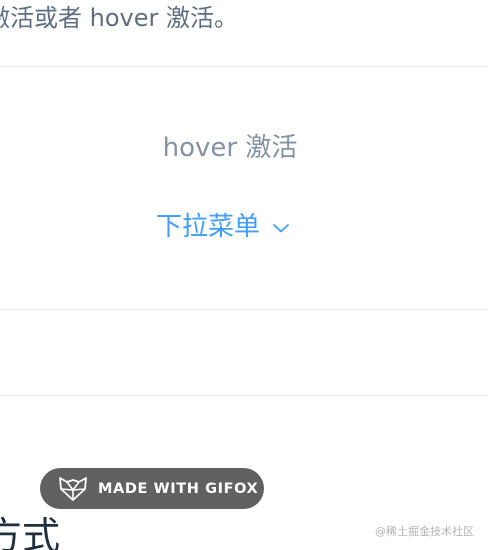  What do you see at coordinates (281, 228) in the screenshot?
I see `chevron-down-icon` at bounding box center [281, 228].